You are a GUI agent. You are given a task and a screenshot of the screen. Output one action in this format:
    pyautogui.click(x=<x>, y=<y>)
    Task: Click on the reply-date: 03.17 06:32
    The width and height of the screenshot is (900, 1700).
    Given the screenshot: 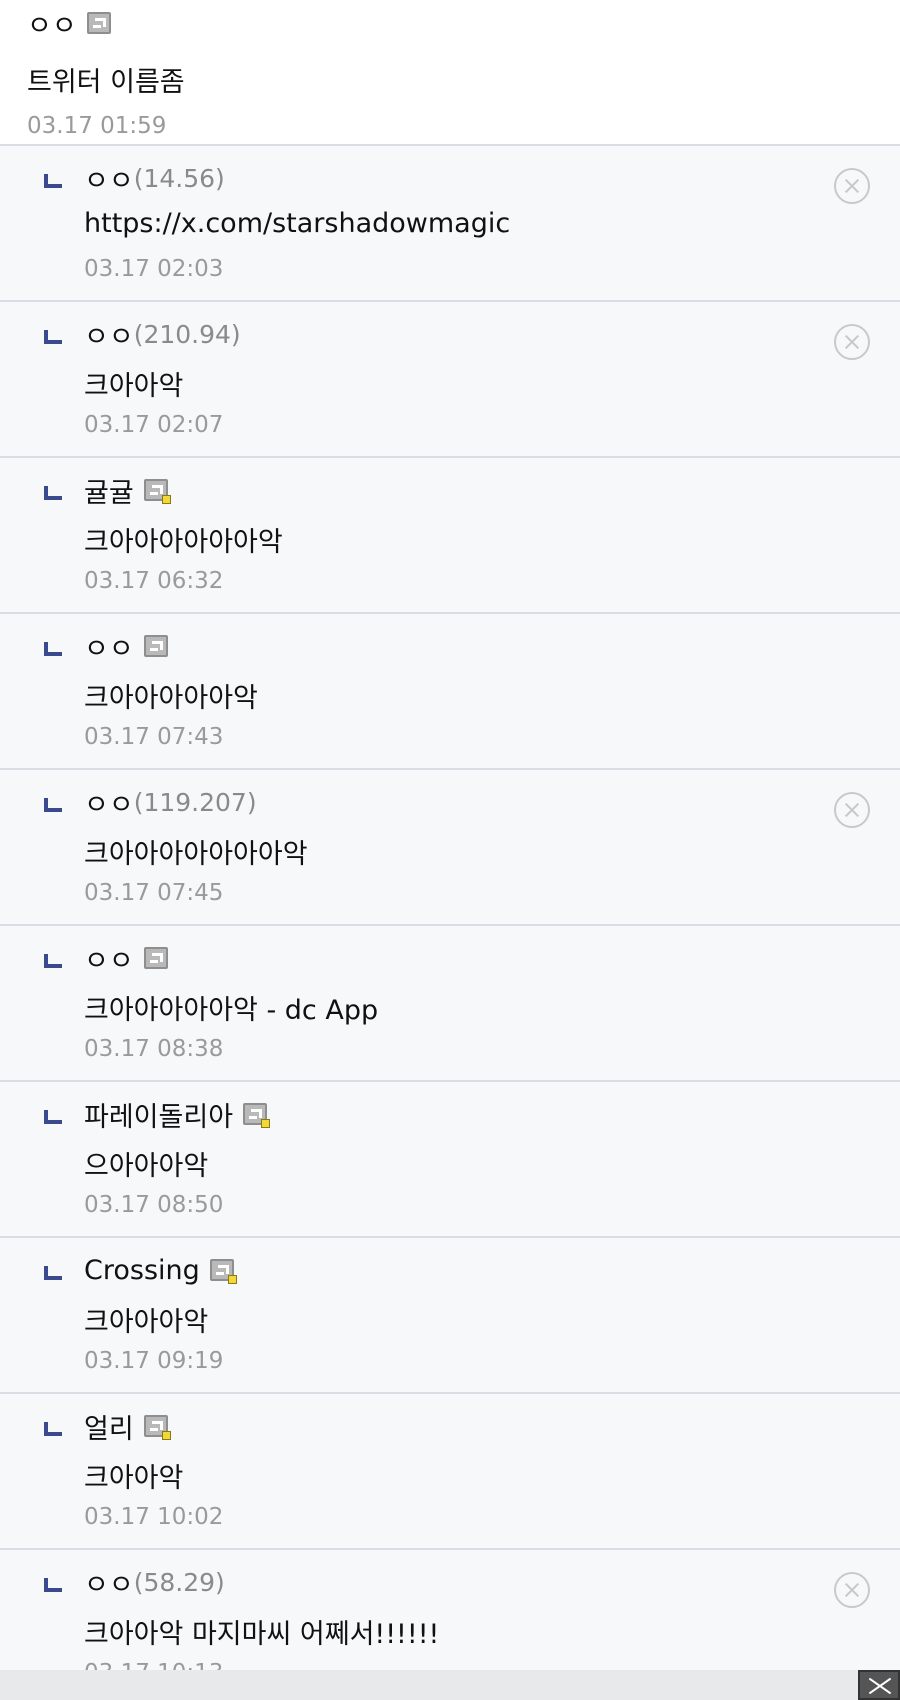 What is the action you would take?
    pyautogui.click(x=154, y=581)
    